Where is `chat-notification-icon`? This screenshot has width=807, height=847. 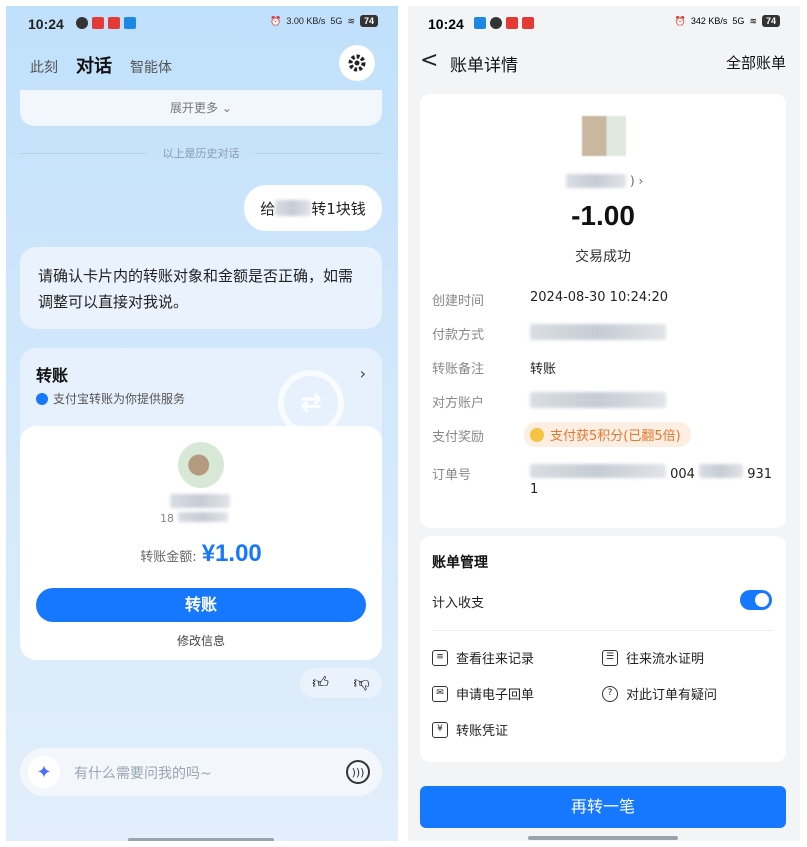 chat-notification-icon is located at coordinates (496, 23).